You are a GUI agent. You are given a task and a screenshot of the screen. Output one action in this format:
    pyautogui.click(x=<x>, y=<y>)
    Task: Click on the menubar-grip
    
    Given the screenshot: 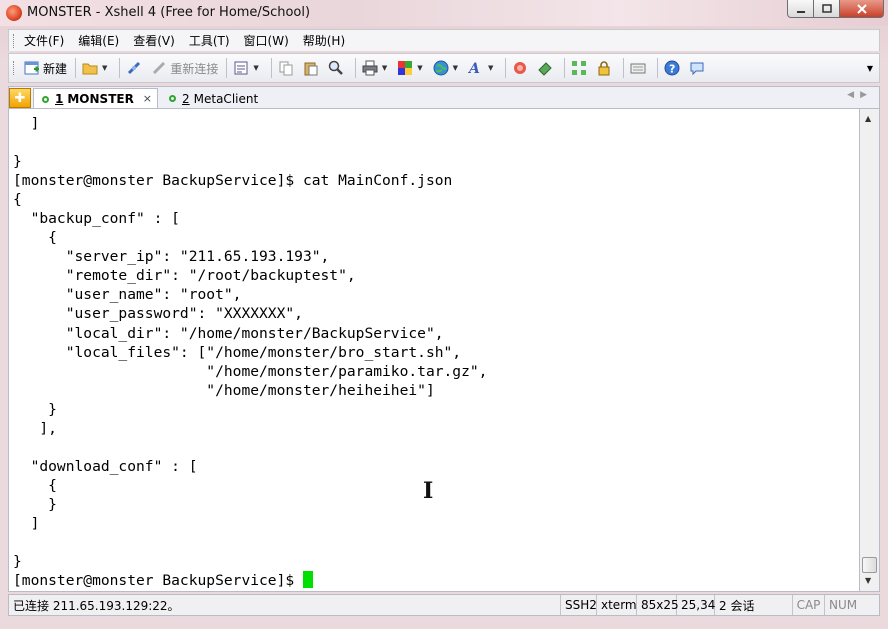 What is the action you would take?
    pyautogui.click(x=14, y=40)
    